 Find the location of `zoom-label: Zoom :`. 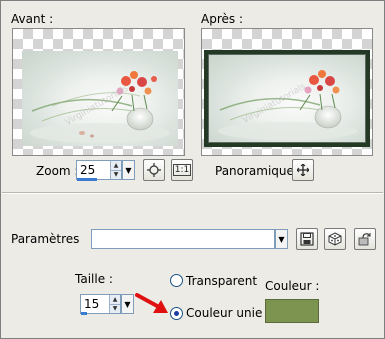

zoom-label: Zoom : is located at coordinates (57, 171).